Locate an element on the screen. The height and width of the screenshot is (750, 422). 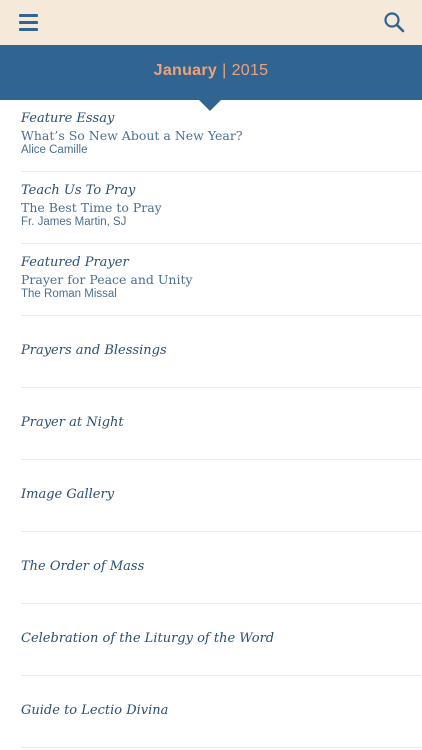
list-item-liturgy-of-the-word: Celebration of the Liturgy of the Word is located at coordinates (221, 640).